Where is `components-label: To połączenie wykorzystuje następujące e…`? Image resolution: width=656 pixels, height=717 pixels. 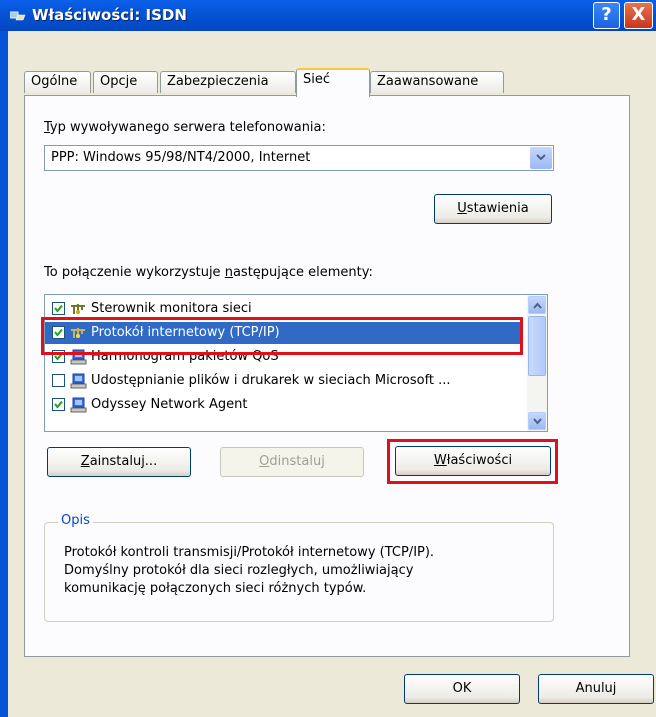
components-label: To połączenie wykorzystuje następujące e… is located at coordinates (208, 272).